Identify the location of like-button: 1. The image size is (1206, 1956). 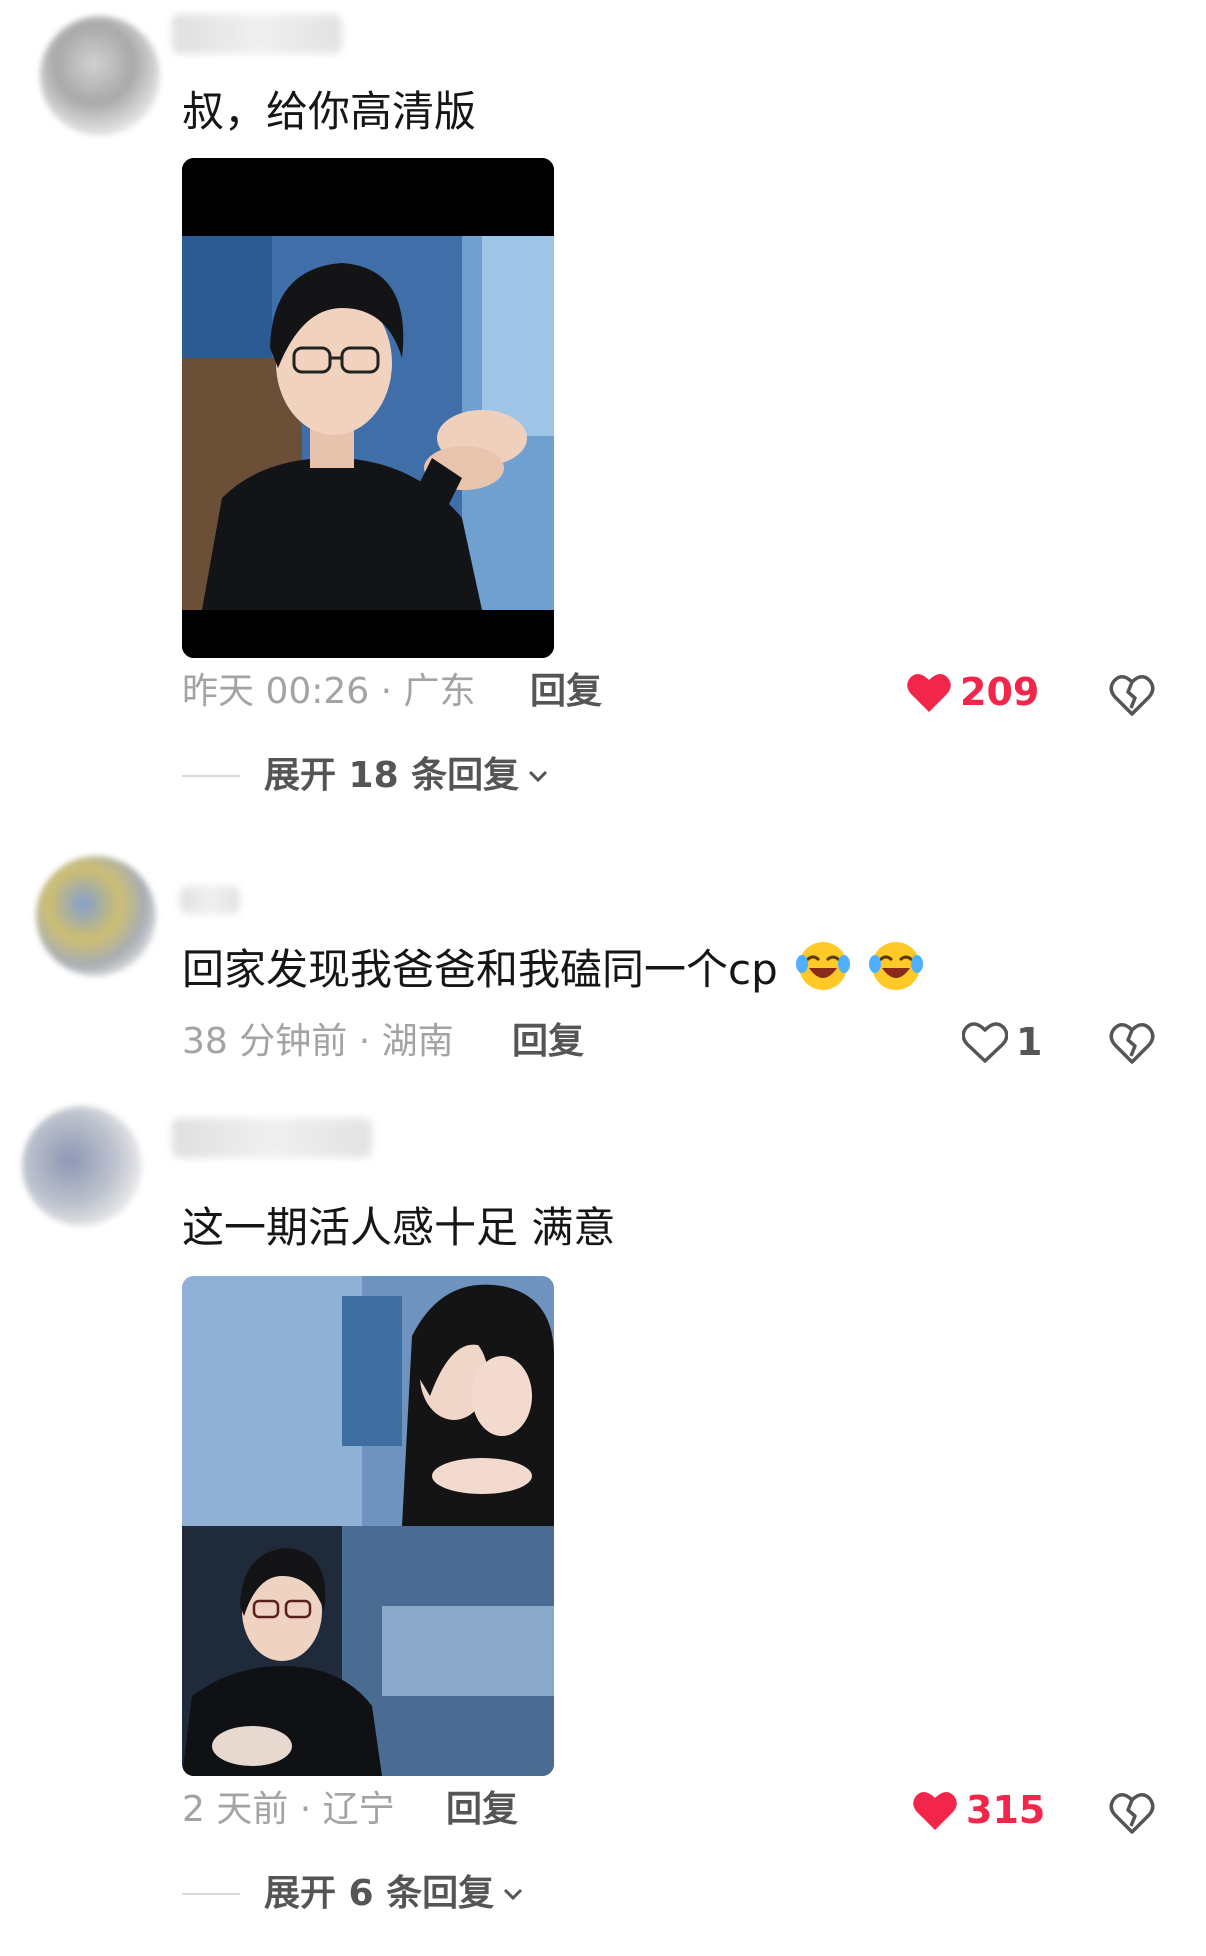
(1002, 1042).